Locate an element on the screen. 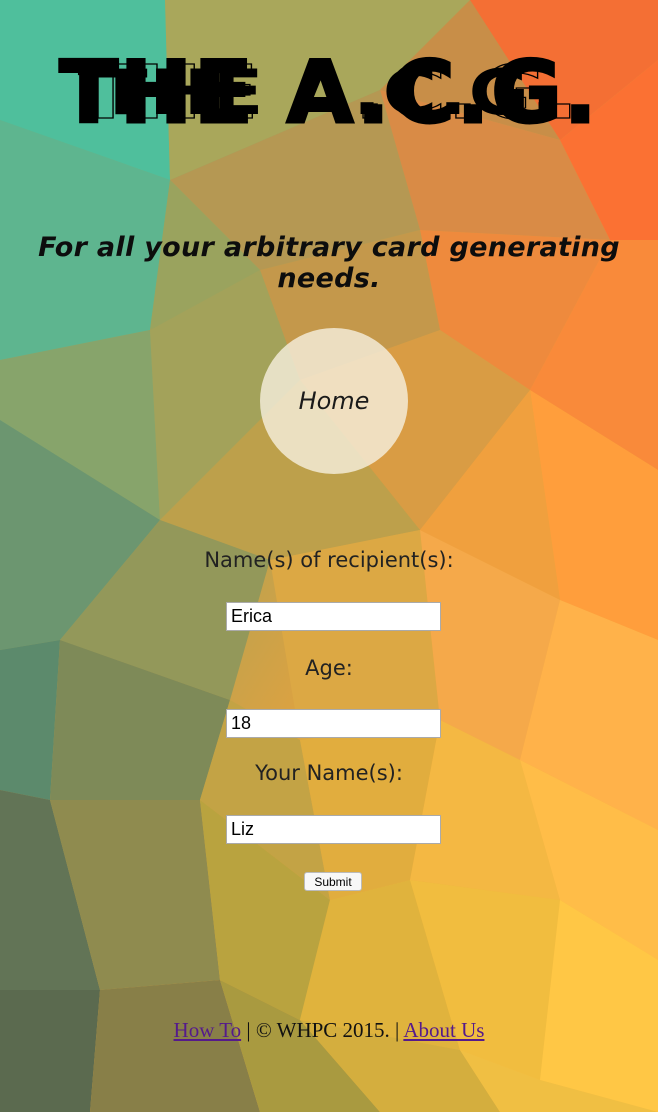 The width and height of the screenshot is (658, 1112). site-title: THE A.C.G. is located at coordinates (329, 92).